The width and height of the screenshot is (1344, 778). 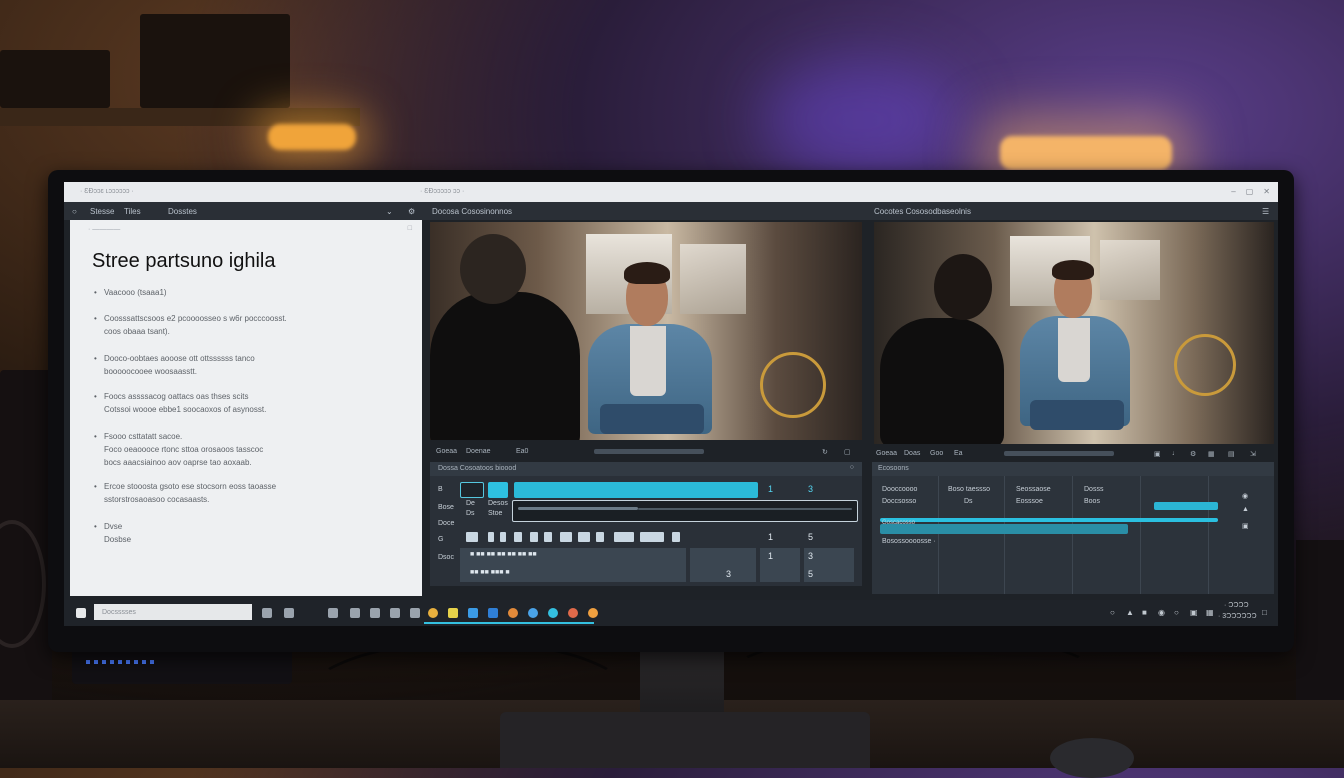 I want to click on doc-close-icon: □, so click(x=410, y=228).